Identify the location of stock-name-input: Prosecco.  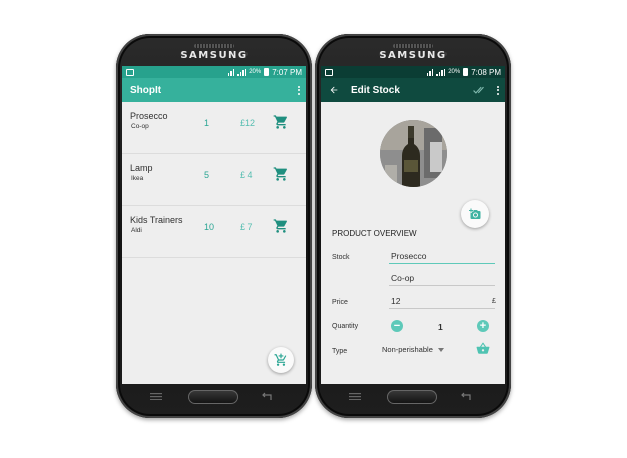
(408, 256).